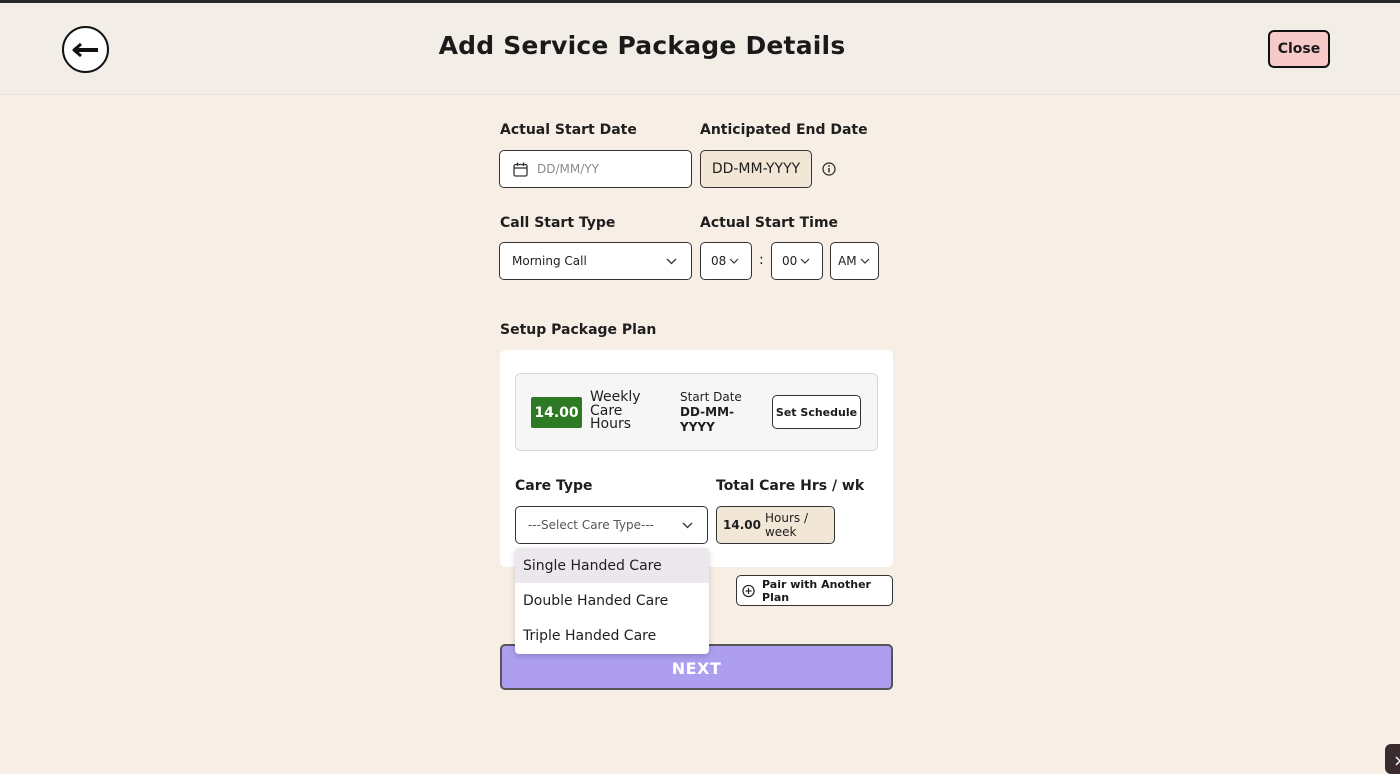 The height and width of the screenshot is (774, 1400). Describe the element at coordinates (847, 261) in the screenshot. I see `meridiem-value: AM` at that location.